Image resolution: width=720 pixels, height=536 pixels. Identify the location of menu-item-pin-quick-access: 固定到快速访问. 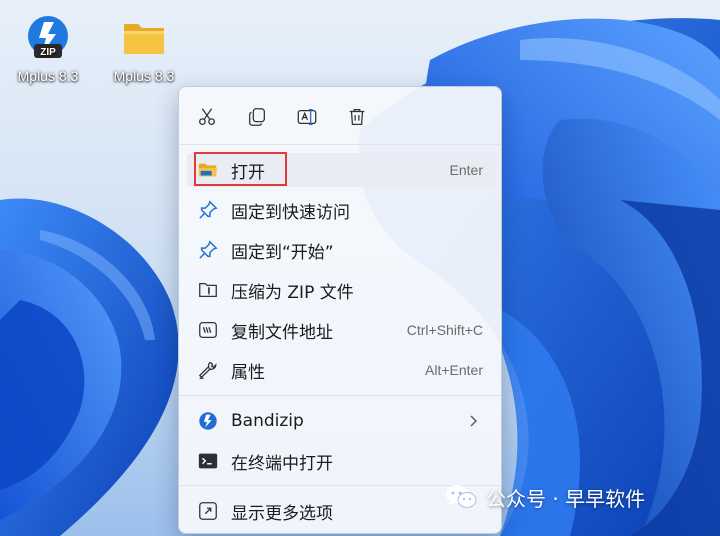
(341, 210).